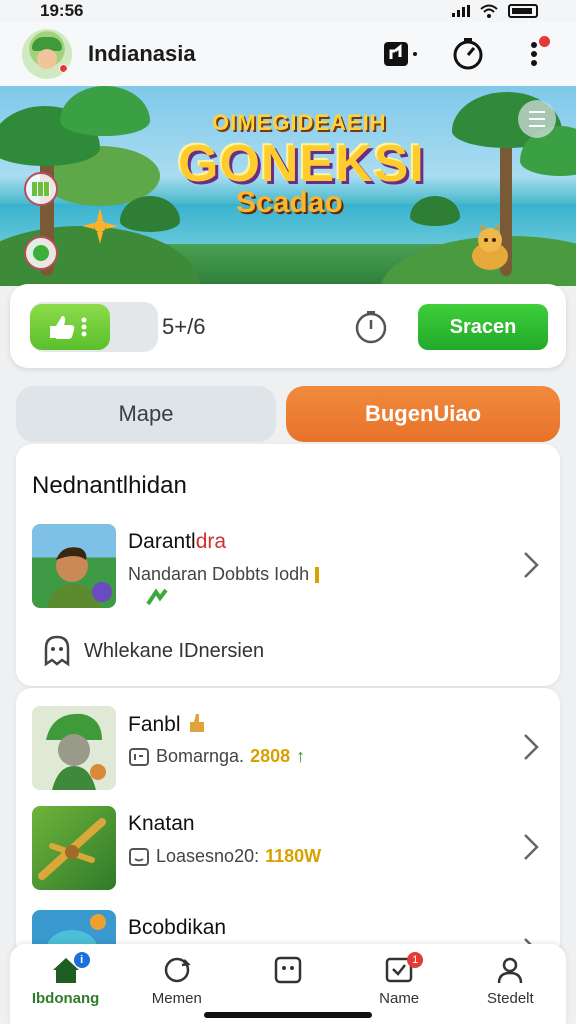  I want to click on sun-flower-icon, so click(100, 226).